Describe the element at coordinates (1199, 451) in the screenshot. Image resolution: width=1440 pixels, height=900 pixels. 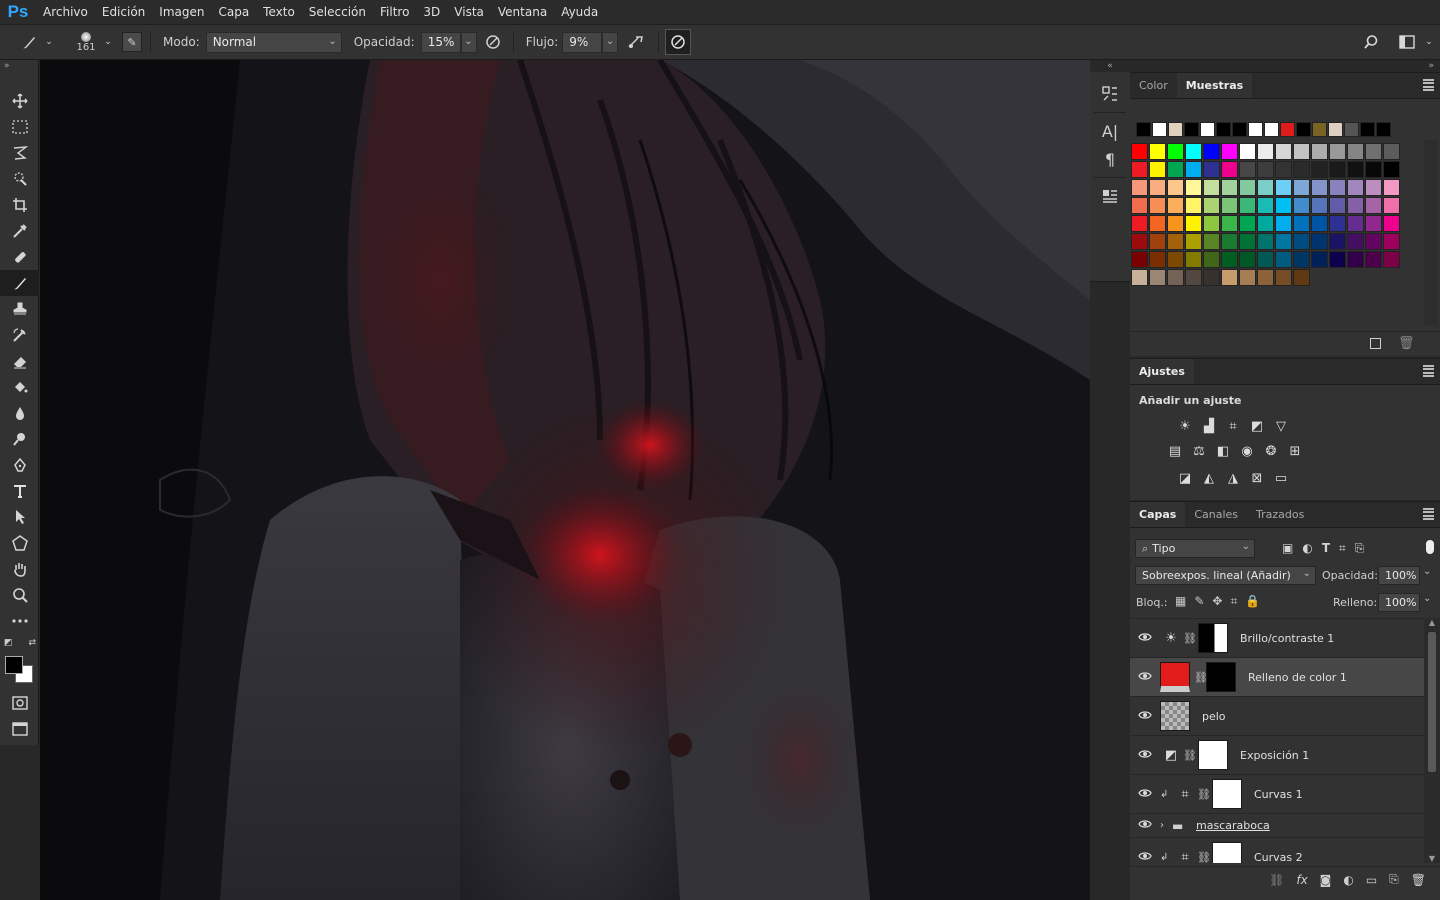
I see `color-balance-icon: ⚖` at that location.